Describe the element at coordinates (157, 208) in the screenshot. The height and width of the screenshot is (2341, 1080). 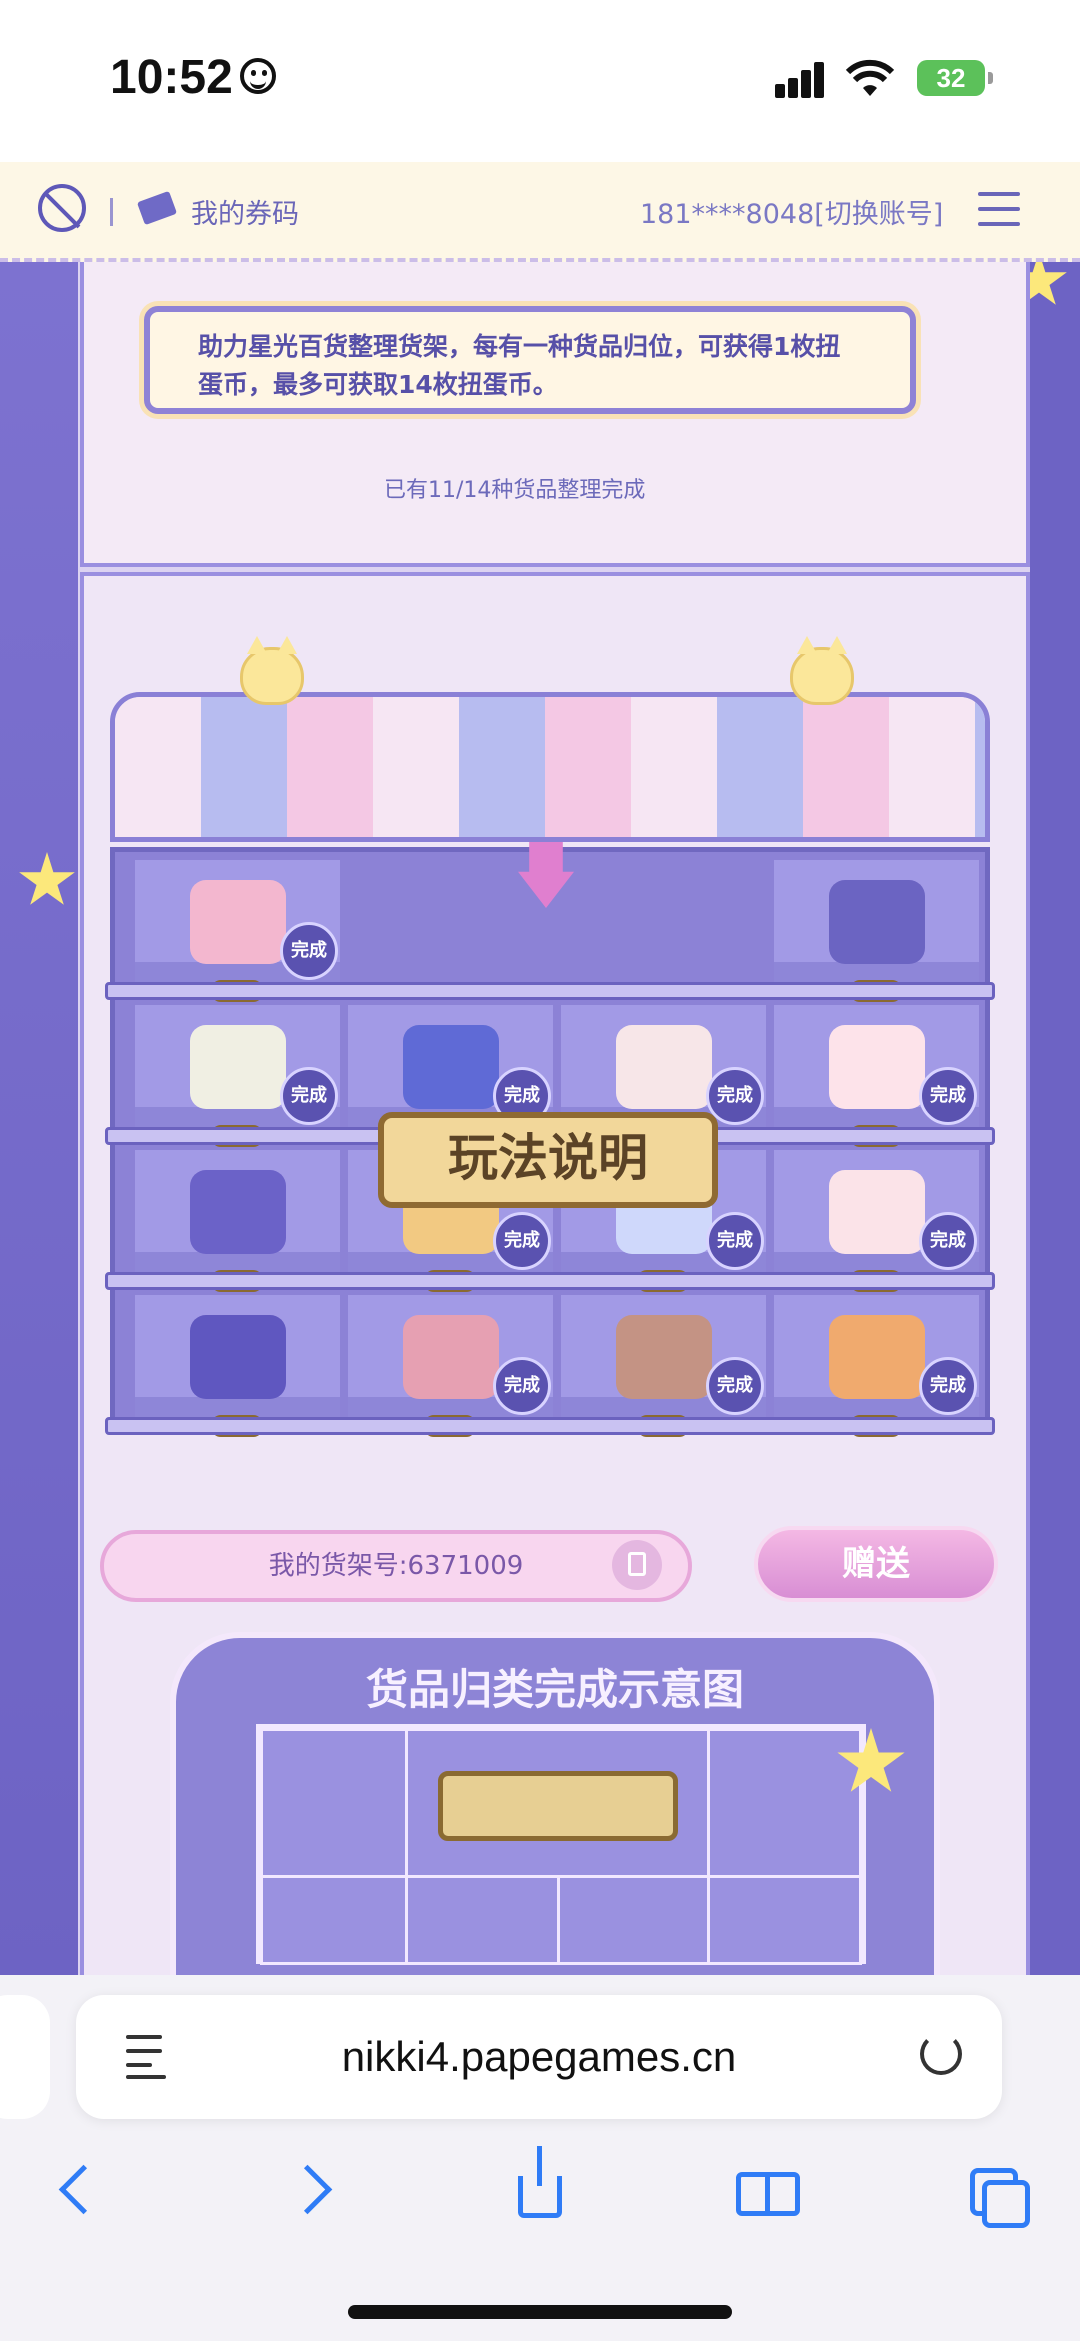
I see `ticket-icon` at that location.